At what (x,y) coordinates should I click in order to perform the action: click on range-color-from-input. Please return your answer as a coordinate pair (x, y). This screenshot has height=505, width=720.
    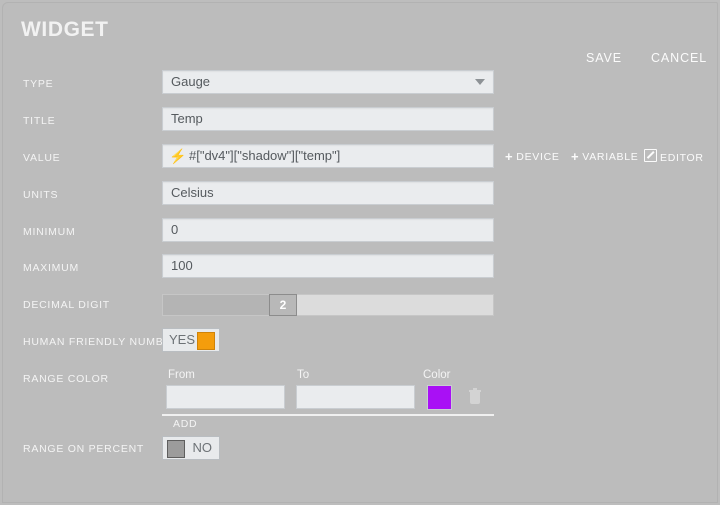
    Looking at the image, I should click on (225, 397).